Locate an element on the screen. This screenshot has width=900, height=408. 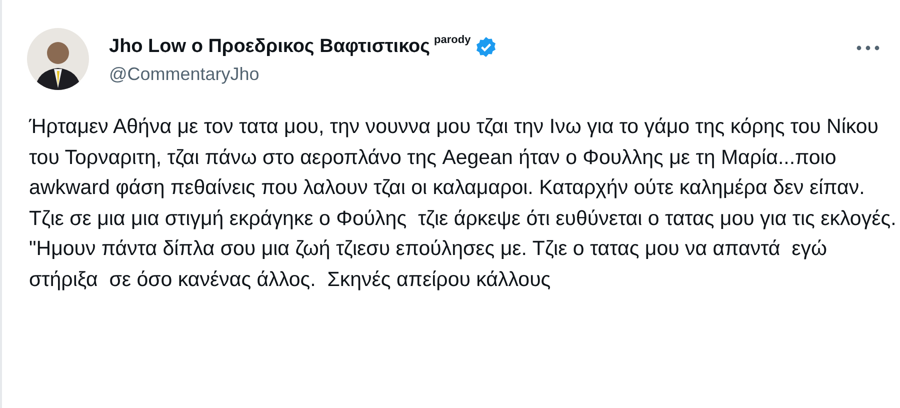
more-options-icon is located at coordinates (868, 48).